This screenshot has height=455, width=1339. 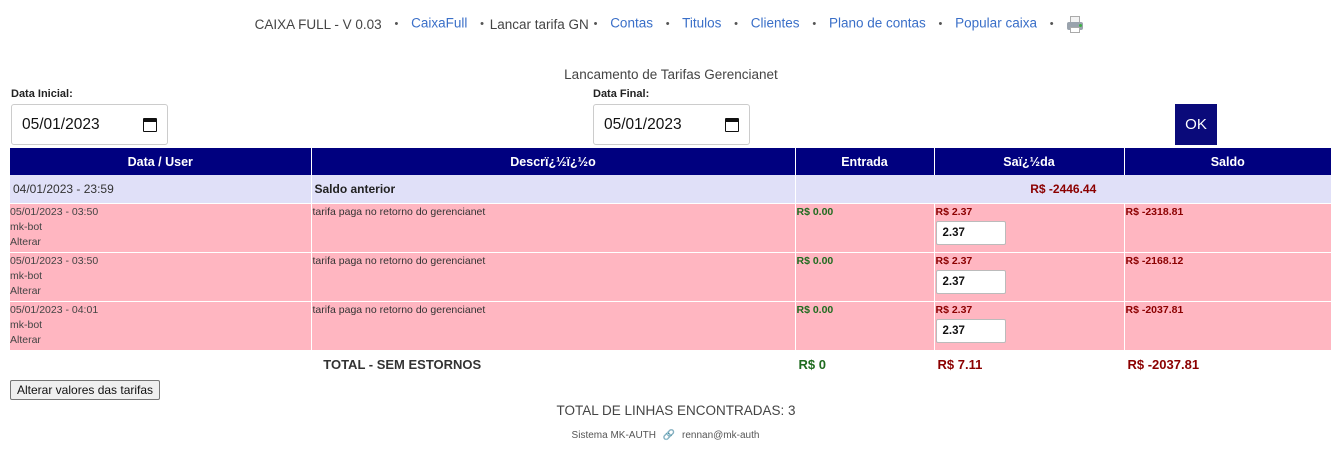 What do you see at coordinates (42, 94) in the screenshot?
I see `start-date-label: Data Inicial:` at bounding box center [42, 94].